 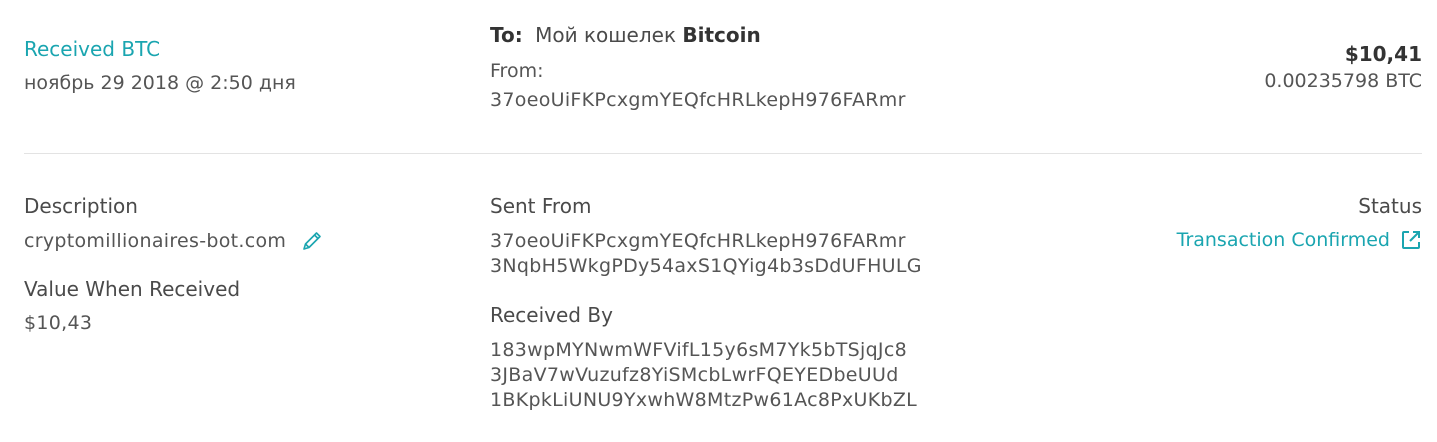 I want to click on to-wallet-currency: Bitcoin, so click(x=721, y=35).